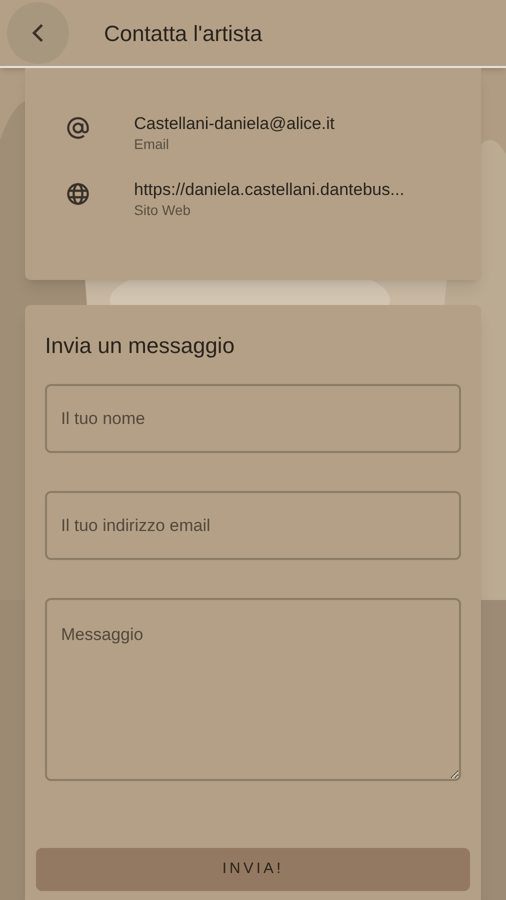  Describe the element at coordinates (253, 418) in the screenshot. I see `input-field: Il tuo nome` at that location.